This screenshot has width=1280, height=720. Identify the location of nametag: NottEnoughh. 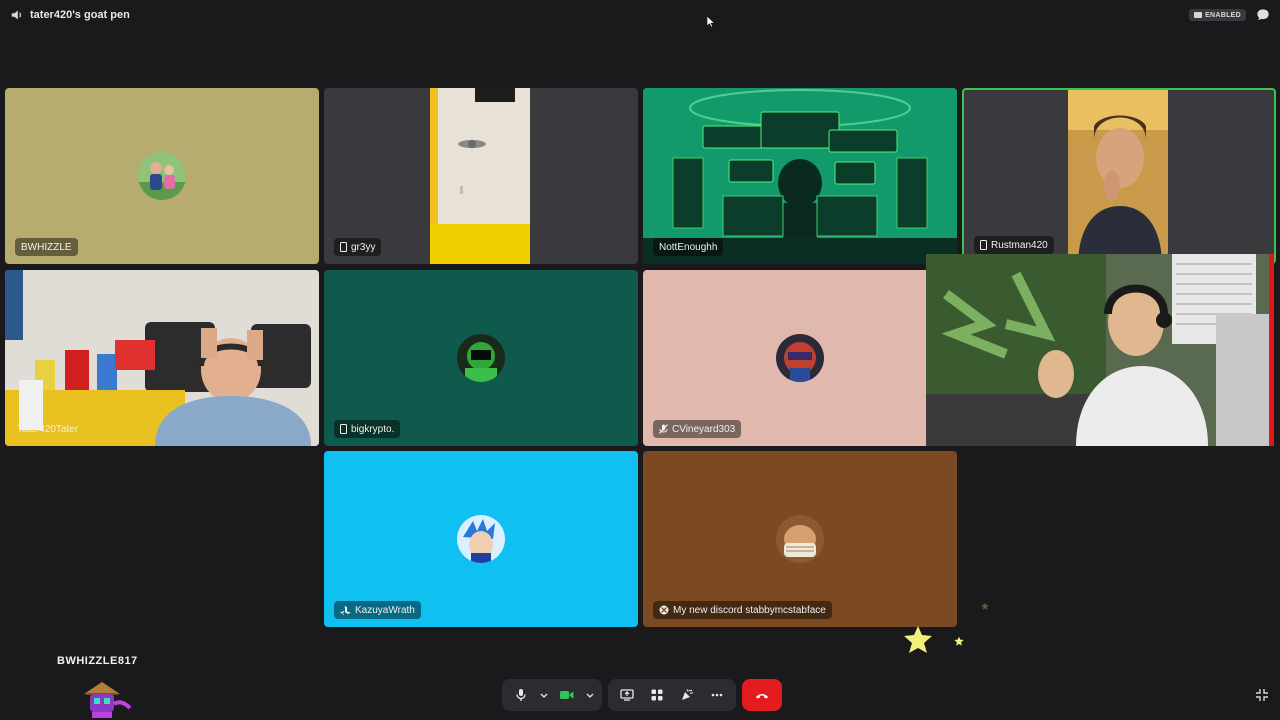
(688, 247).